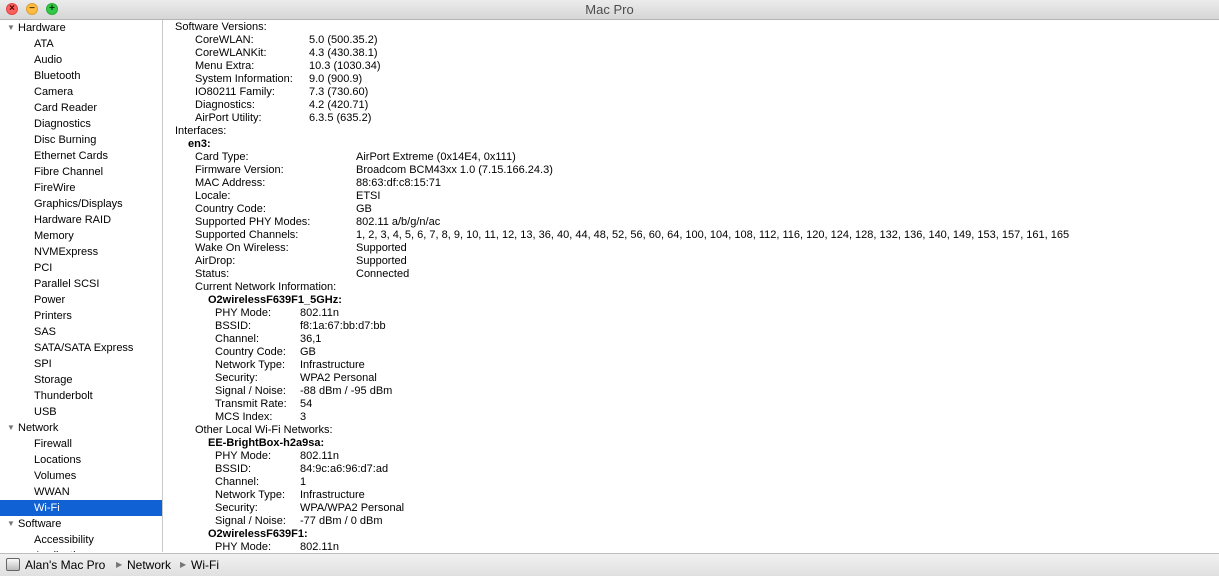 Image resolution: width=1219 pixels, height=582 pixels. I want to click on computer-icon, so click(13, 564).